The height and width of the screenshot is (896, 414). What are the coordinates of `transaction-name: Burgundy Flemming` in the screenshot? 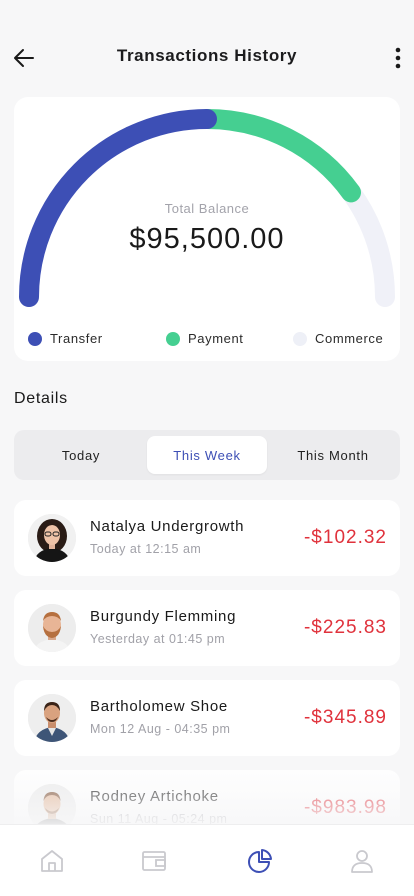 It's located at (163, 616).